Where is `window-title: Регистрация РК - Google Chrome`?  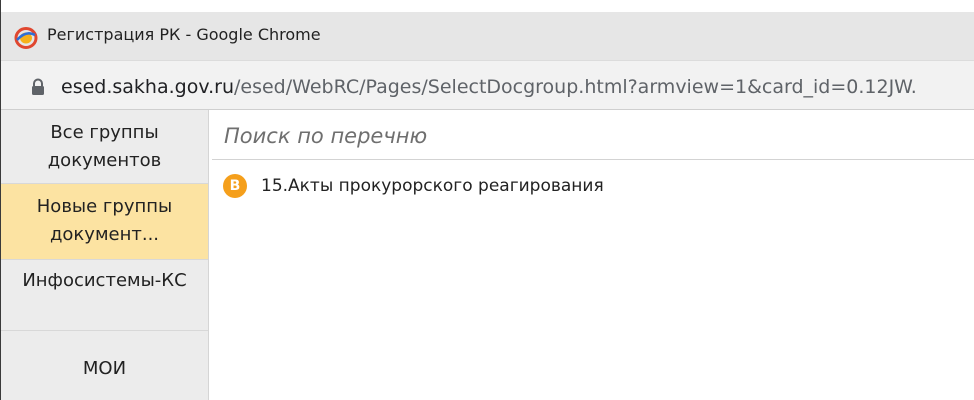 window-title: Регистрация РК - Google Chrome is located at coordinates (184, 34).